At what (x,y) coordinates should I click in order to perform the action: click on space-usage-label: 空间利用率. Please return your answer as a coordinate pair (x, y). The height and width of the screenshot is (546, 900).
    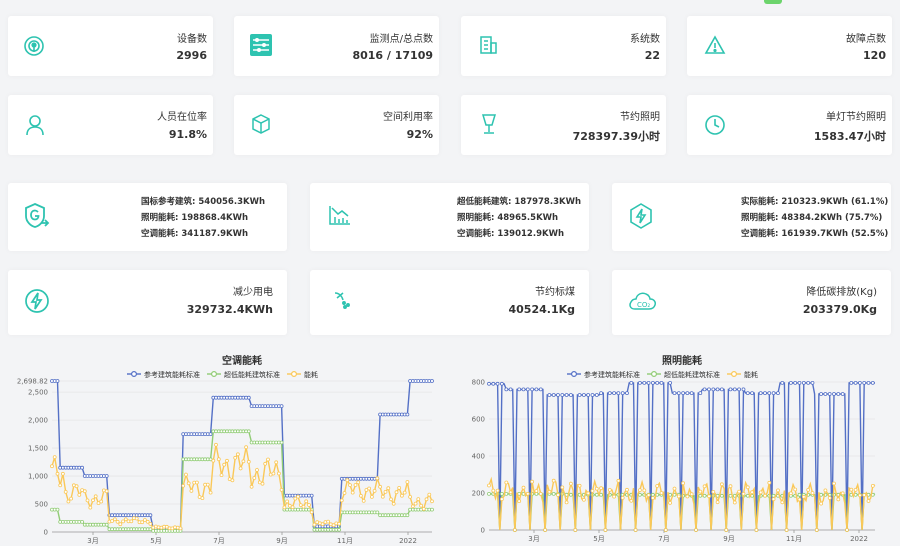
    Looking at the image, I should click on (408, 117).